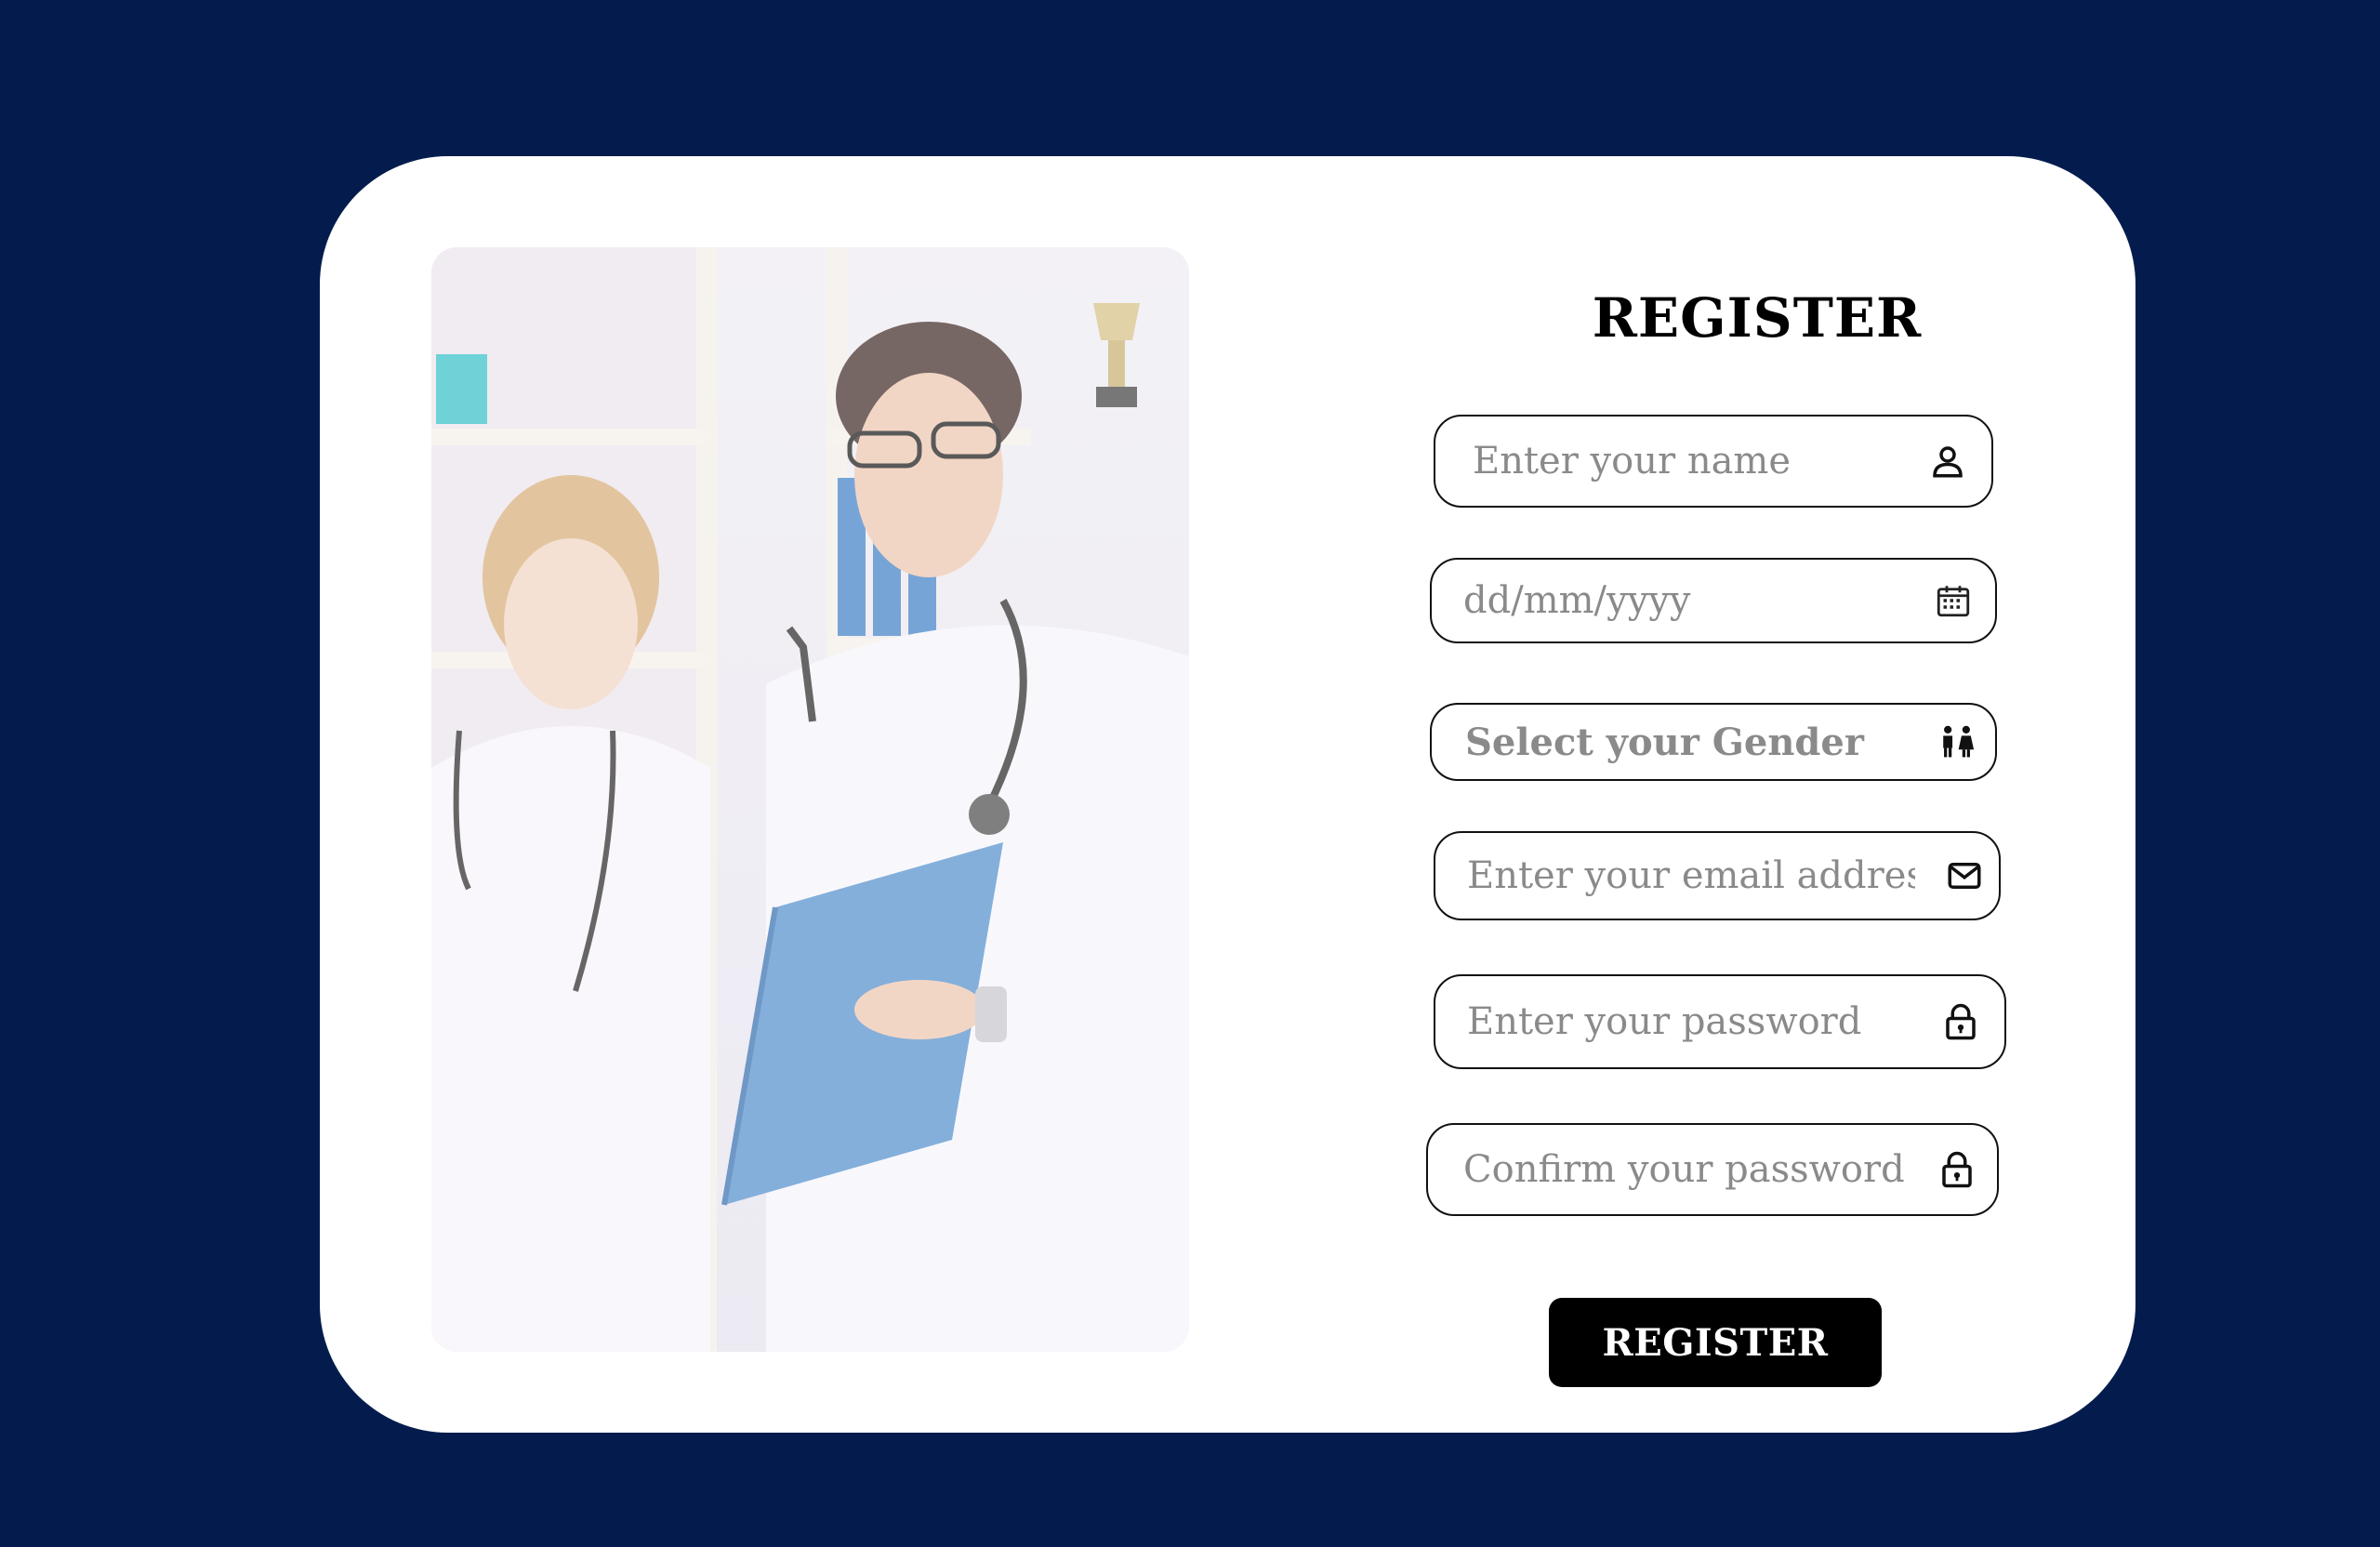 The height and width of the screenshot is (1547, 2380). Describe the element at coordinates (1715, 1342) in the screenshot. I see `register-button: REGISTER` at that location.